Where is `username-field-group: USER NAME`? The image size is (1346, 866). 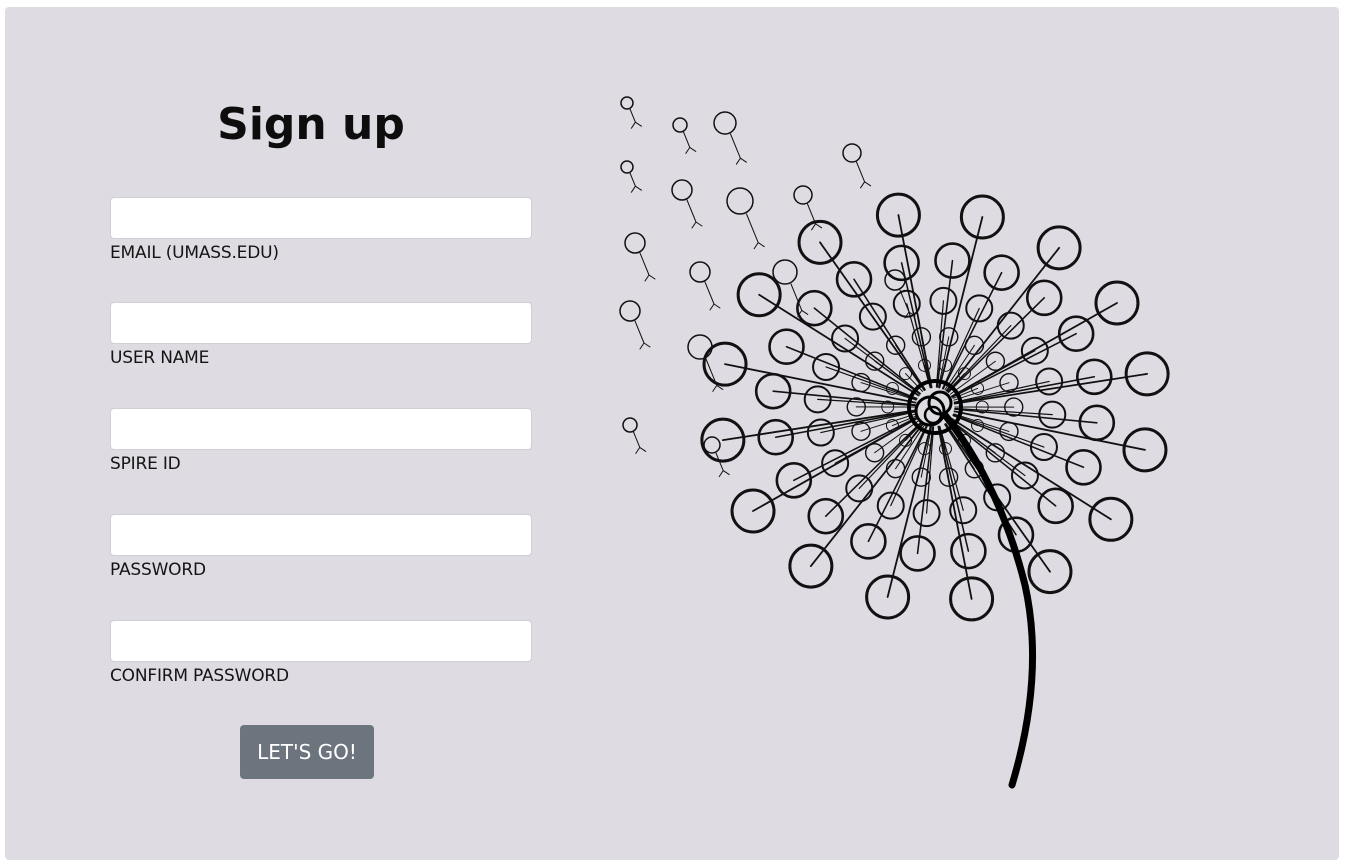
username-field-group: USER NAME is located at coordinates (321, 335).